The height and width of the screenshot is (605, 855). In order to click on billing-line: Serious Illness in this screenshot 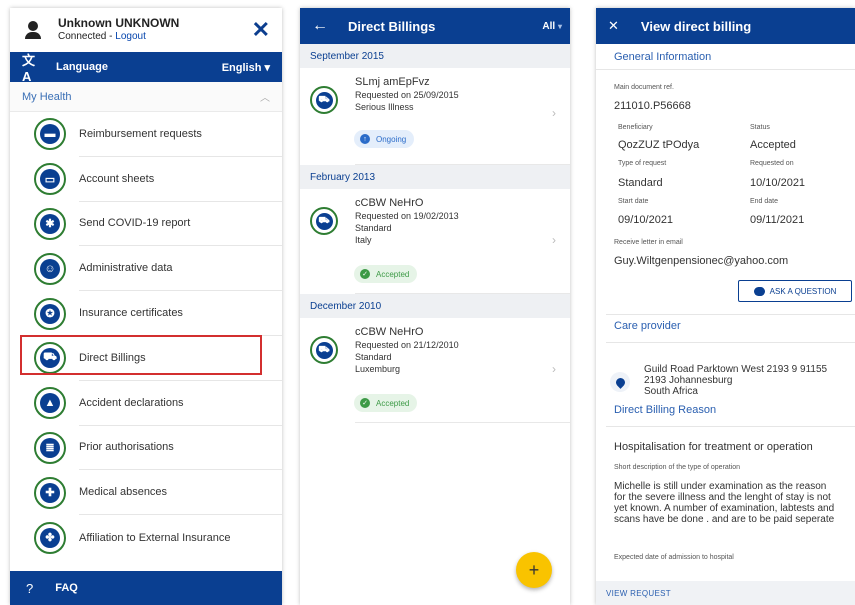, I will do `click(384, 107)`.